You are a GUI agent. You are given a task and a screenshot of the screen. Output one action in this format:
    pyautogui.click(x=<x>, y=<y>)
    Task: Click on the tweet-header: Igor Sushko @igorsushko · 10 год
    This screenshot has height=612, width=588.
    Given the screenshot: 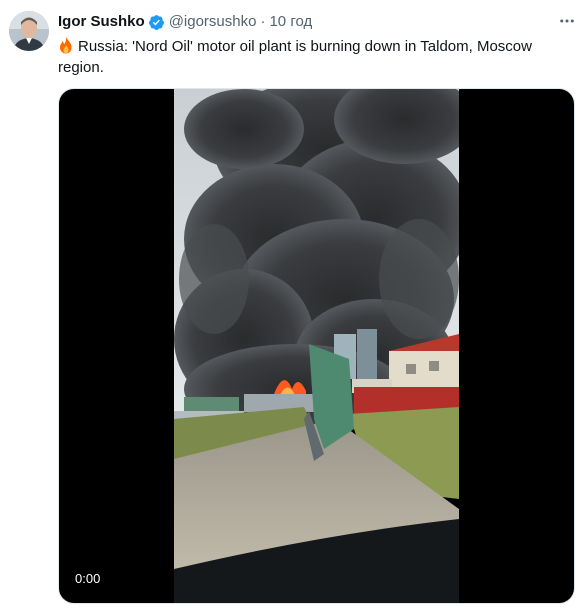 What is the action you would take?
    pyautogui.click(x=185, y=22)
    